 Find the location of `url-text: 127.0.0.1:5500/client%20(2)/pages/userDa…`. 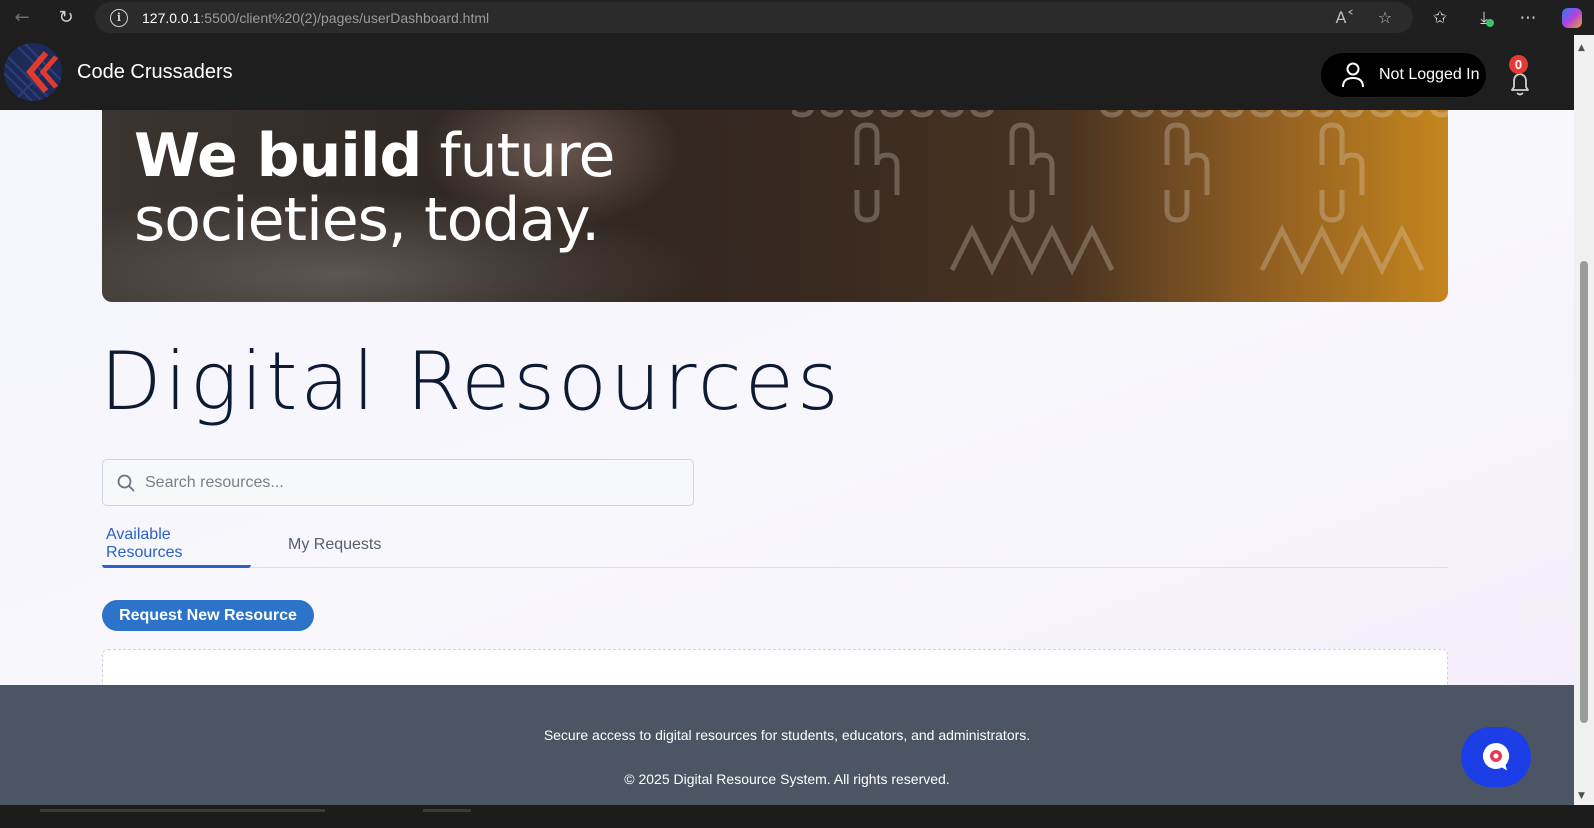

url-text: 127.0.0.1:5500/client%20(2)/pages/userDa… is located at coordinates (315, 18).